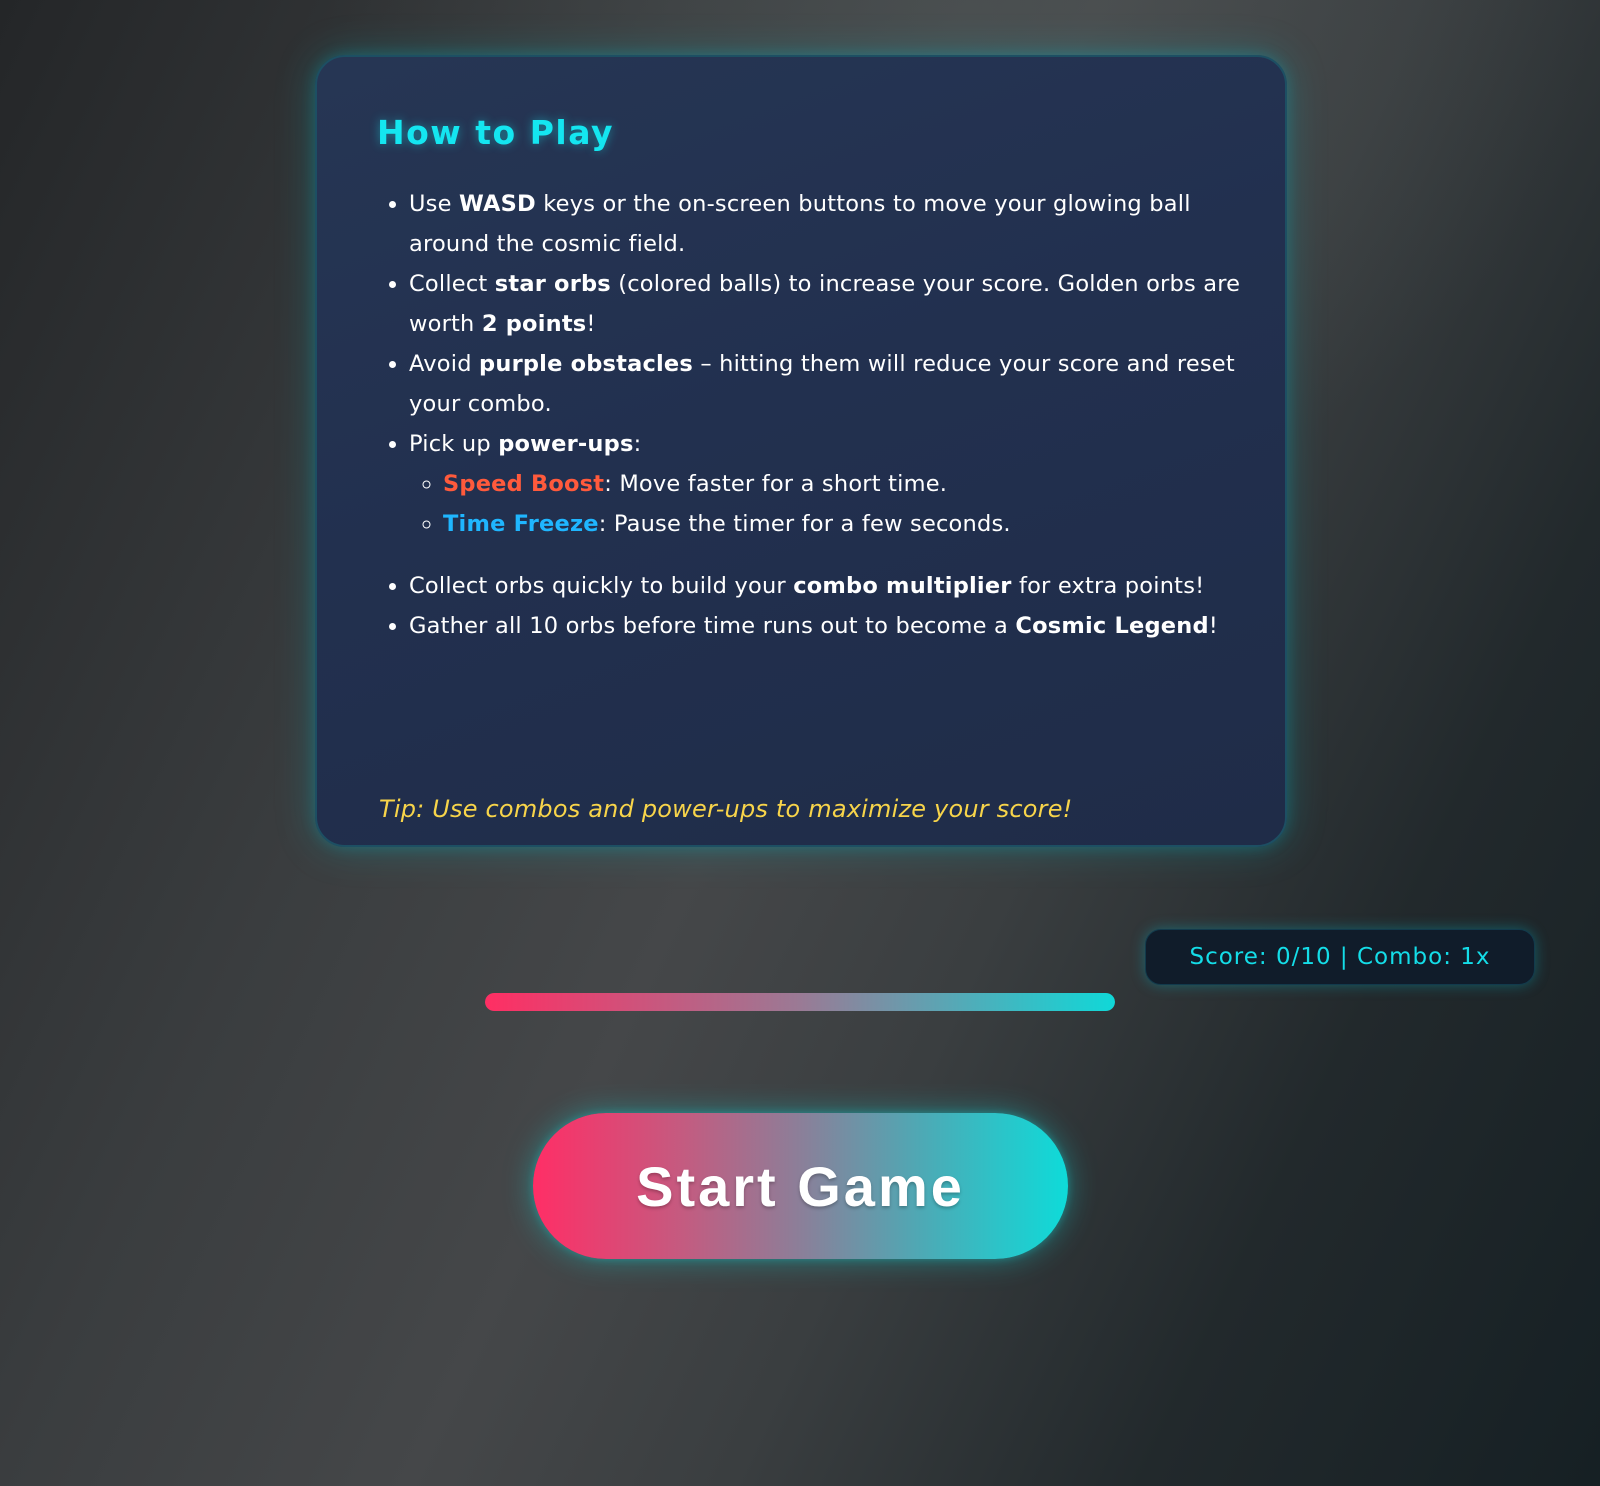 This screenshot has height=1486, width=1600. I want to click on timer-bar, so click(800, 1002).